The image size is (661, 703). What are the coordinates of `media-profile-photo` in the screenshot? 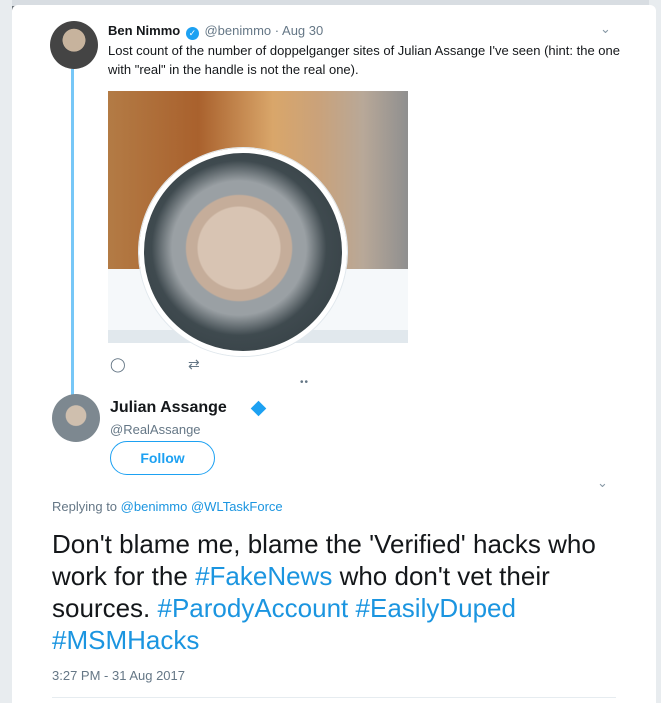 It's located at (243, 252).